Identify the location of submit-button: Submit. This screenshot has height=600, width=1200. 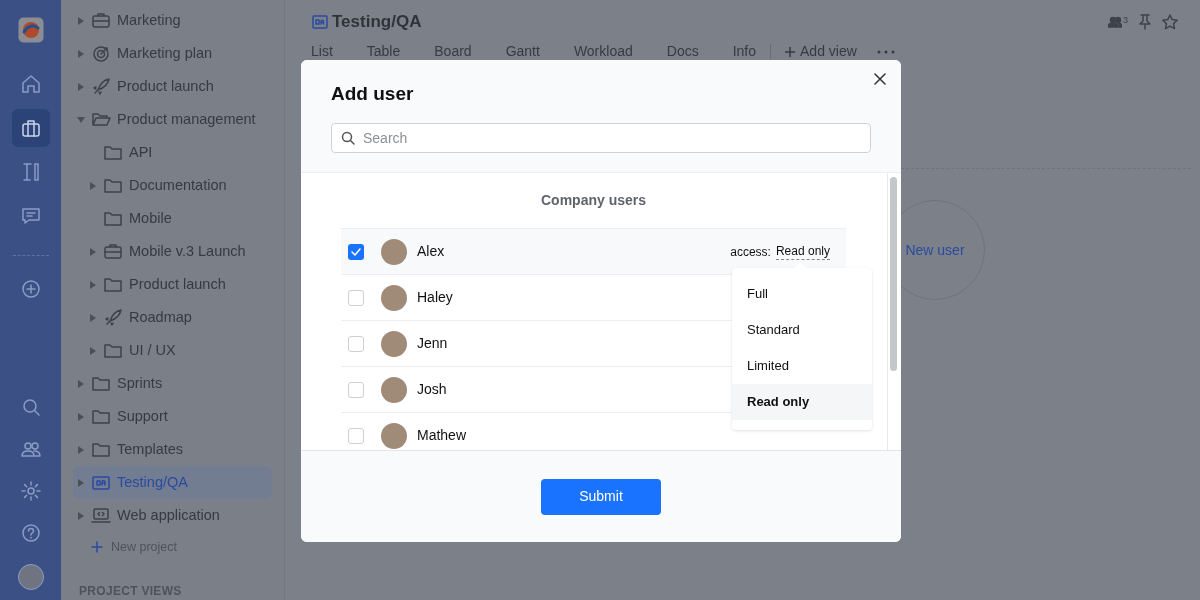
(601, 496).